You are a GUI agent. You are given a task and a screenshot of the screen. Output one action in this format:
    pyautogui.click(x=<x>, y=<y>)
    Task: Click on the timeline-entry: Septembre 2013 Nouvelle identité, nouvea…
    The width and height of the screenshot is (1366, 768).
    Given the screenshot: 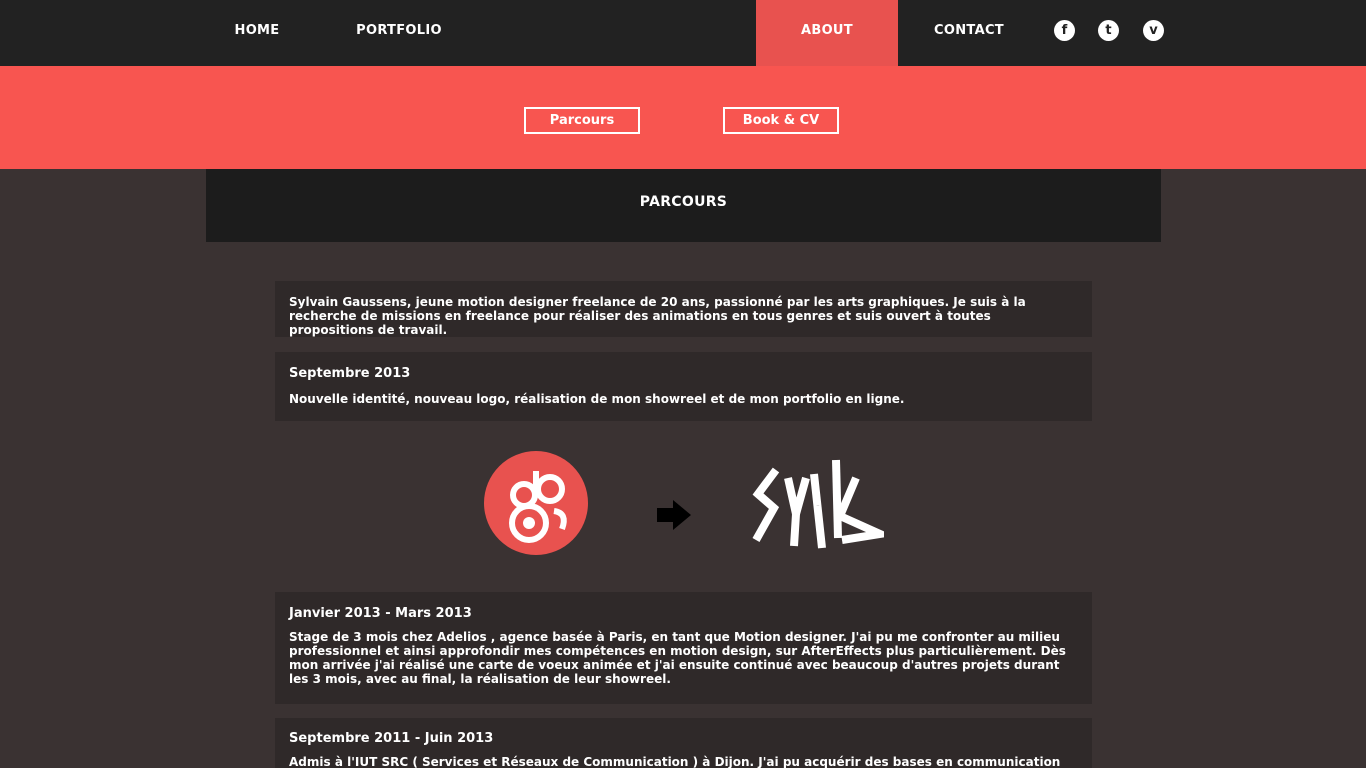 What is the action you would take?
    pyautogui.click(x=683, y=386)
    